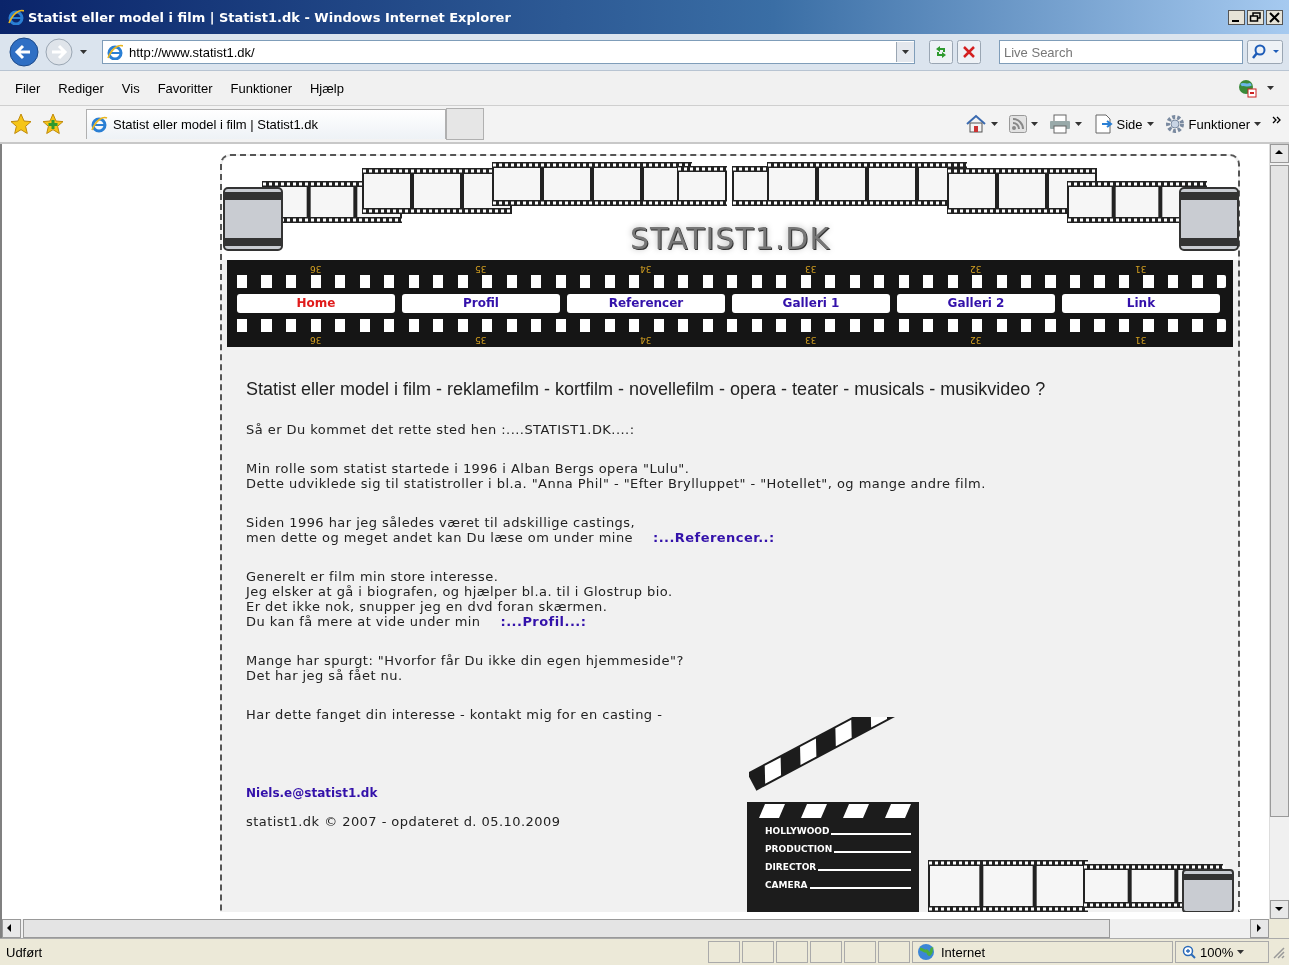 The height and width of the screenshot is (965, 1289). I want to click on page-heading: Statist eller model i film - reklamefilm - kortfilm - novellefilm - opera - teater - musicals - musikvideo ?, so click(646, 389).